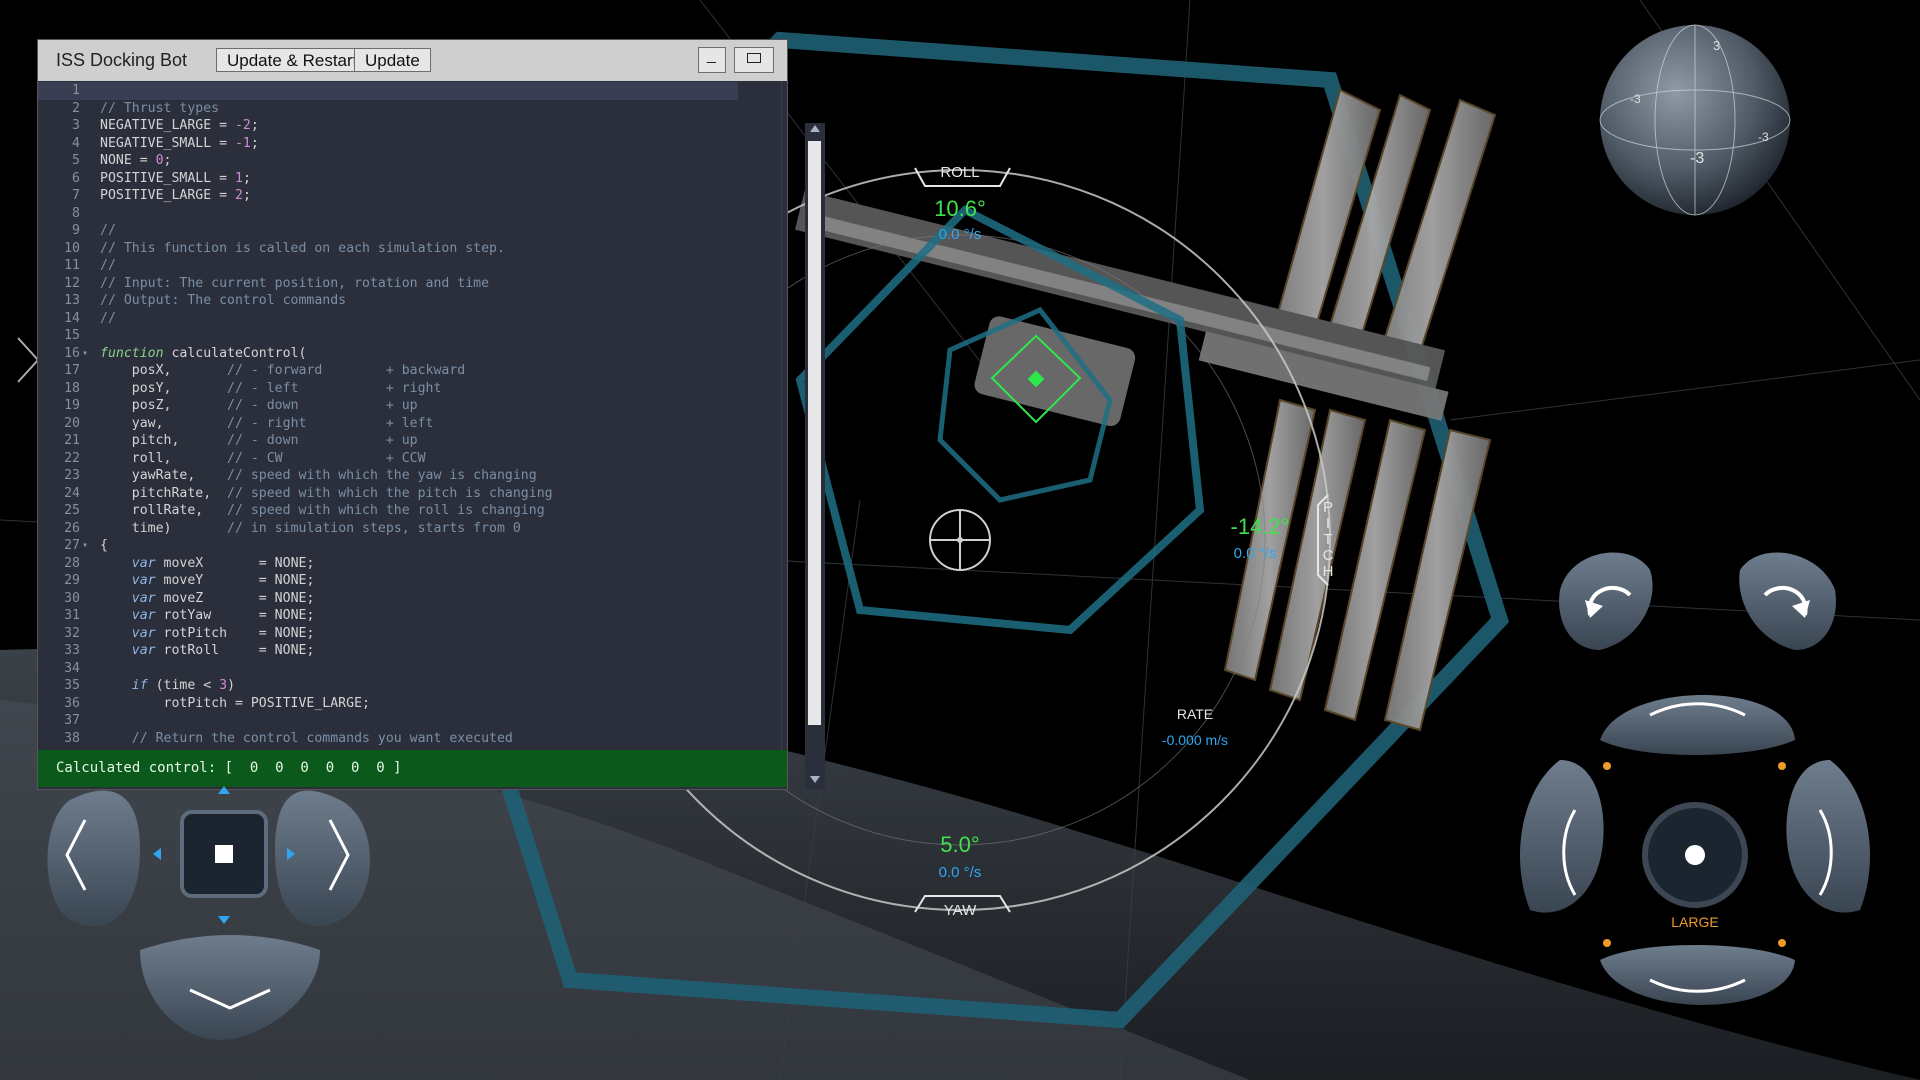 This screenshot has height=1080, width=1920. I want to click on rate-value: -0.000 m/s, so click(1195, 740).